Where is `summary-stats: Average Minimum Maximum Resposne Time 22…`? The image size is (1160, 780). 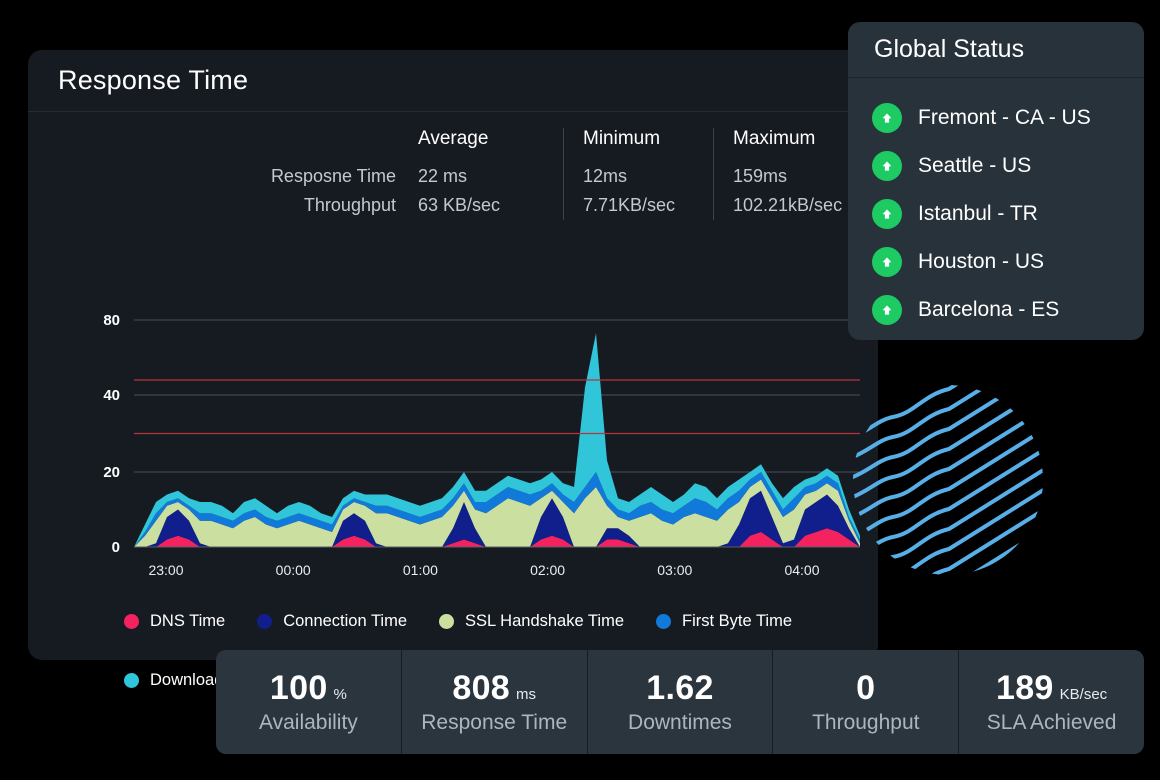 summary-stats: Average Minimum Maximum Resposne Time 22… is located at coordinates (453, 174).